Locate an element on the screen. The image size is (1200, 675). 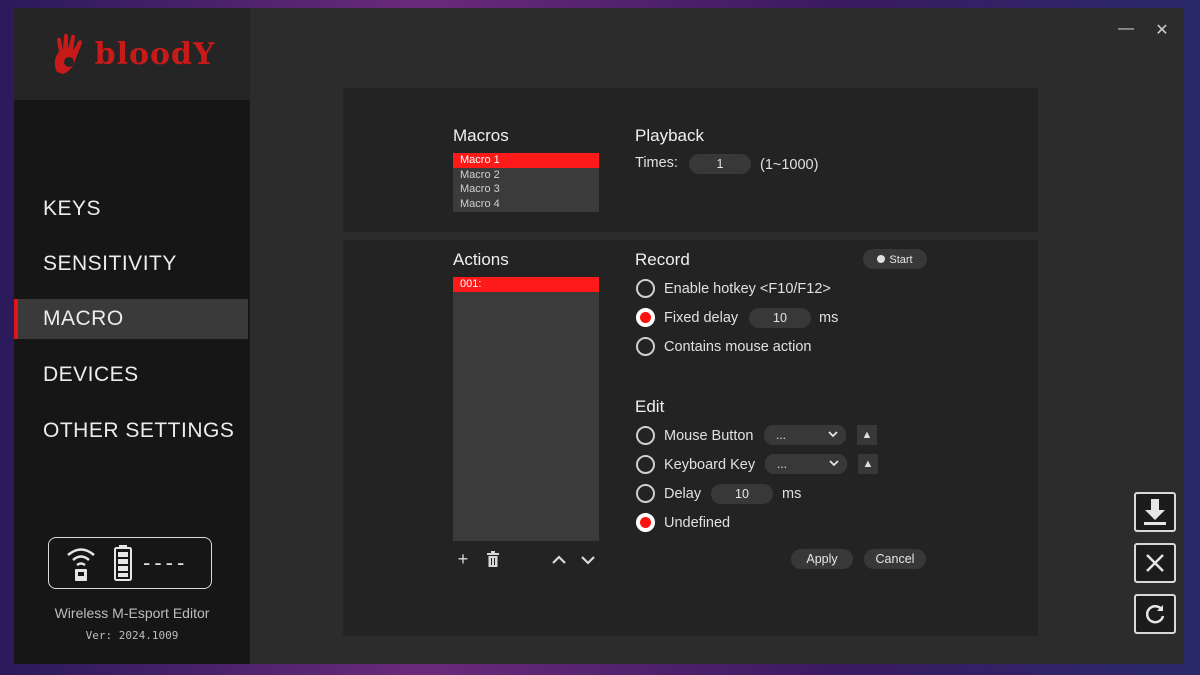
enable-hotkey-radio is located at coordinates (645, 288).